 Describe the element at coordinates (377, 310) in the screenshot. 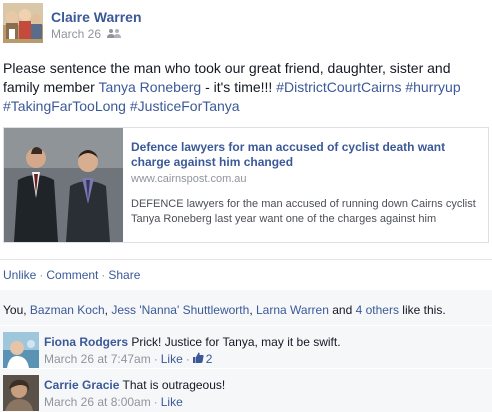

I see `likes-others-link: 4 others` at that location.